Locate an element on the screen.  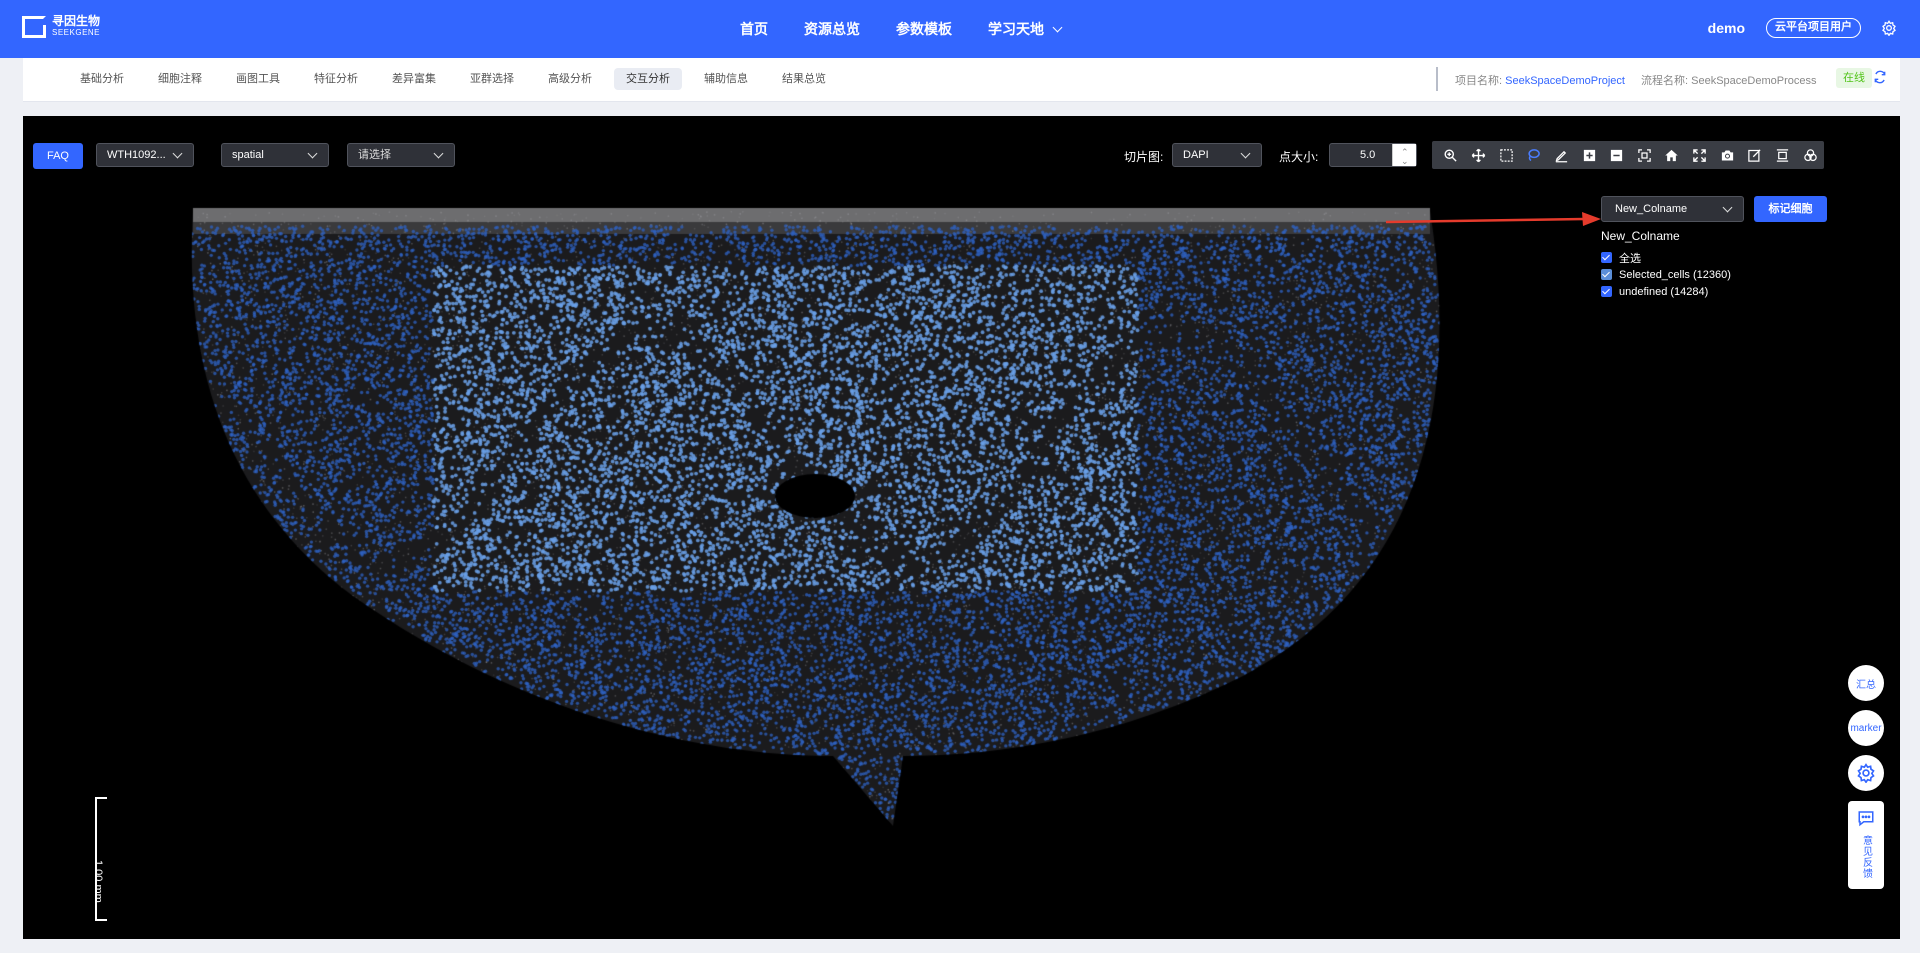
legend-item-select-all: 全选 is located at coordinates (1666, 257).